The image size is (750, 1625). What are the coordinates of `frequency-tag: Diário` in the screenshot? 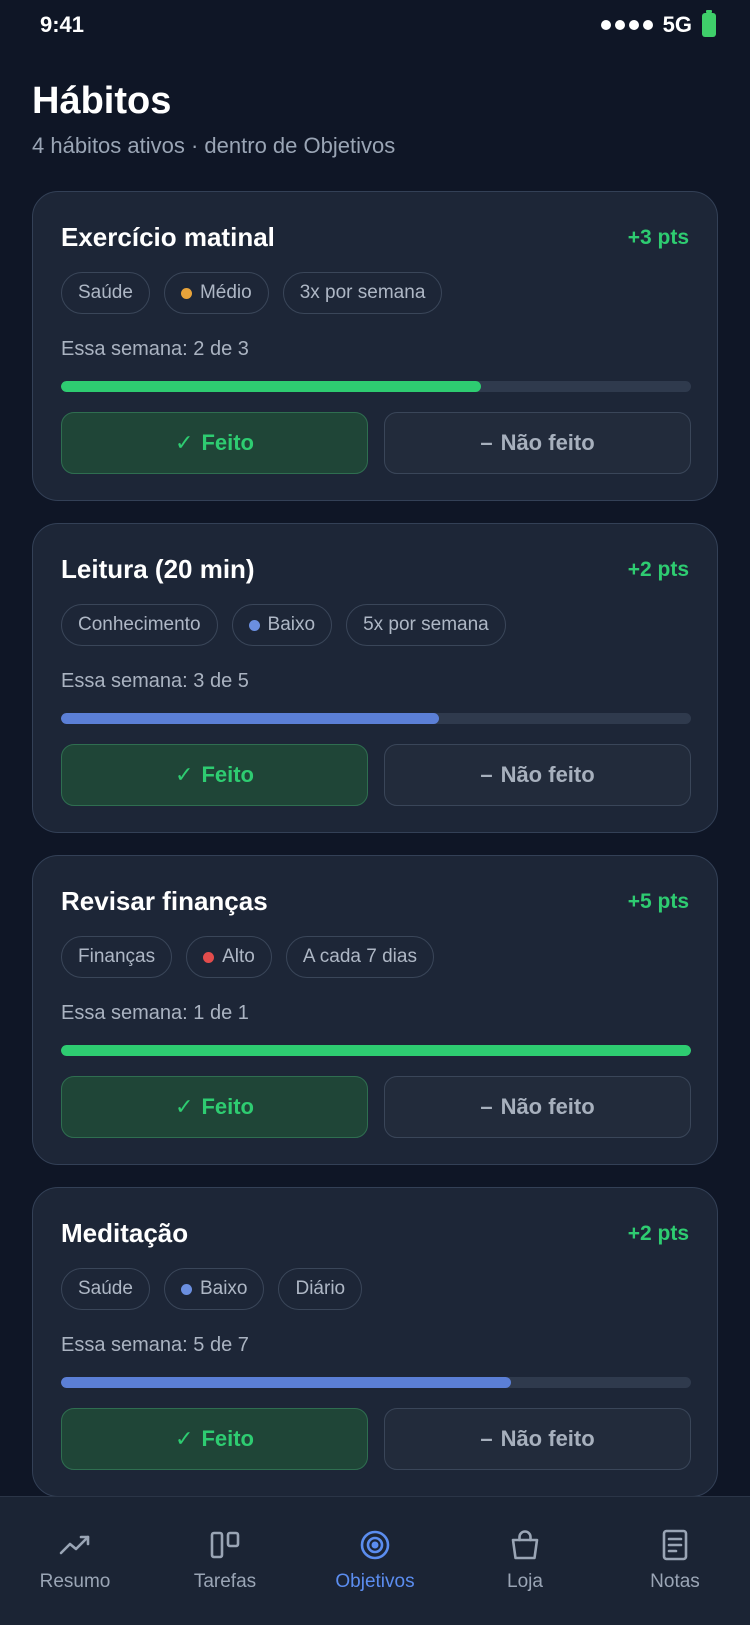 It's located at (320, 1289).